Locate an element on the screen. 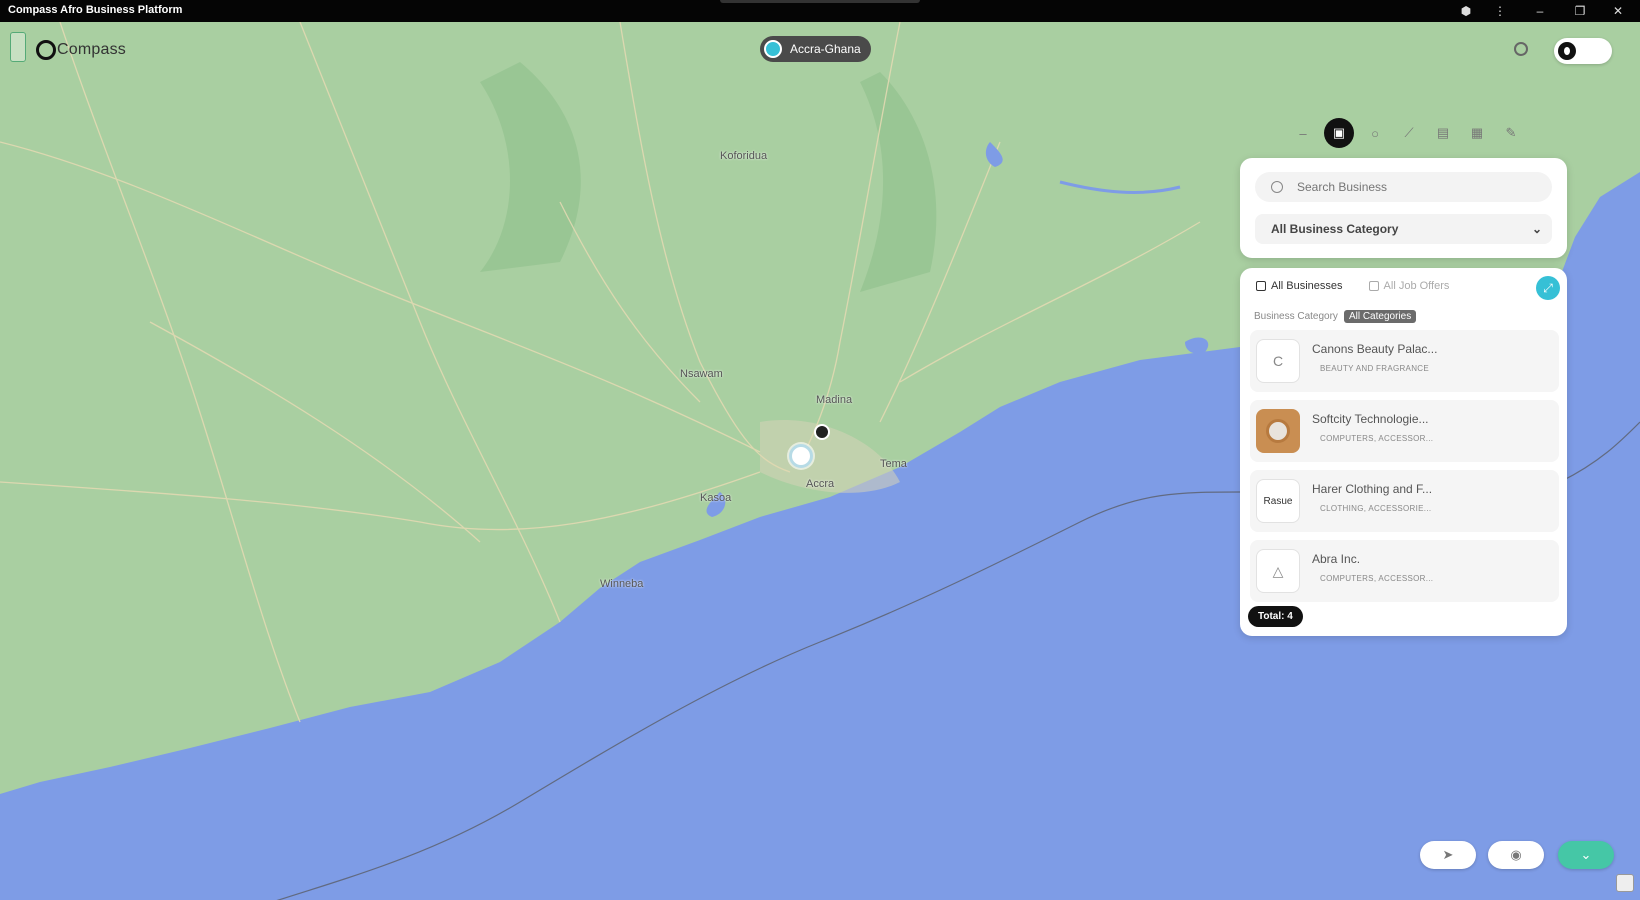  search-icon is located at coordinates (1277, 187).